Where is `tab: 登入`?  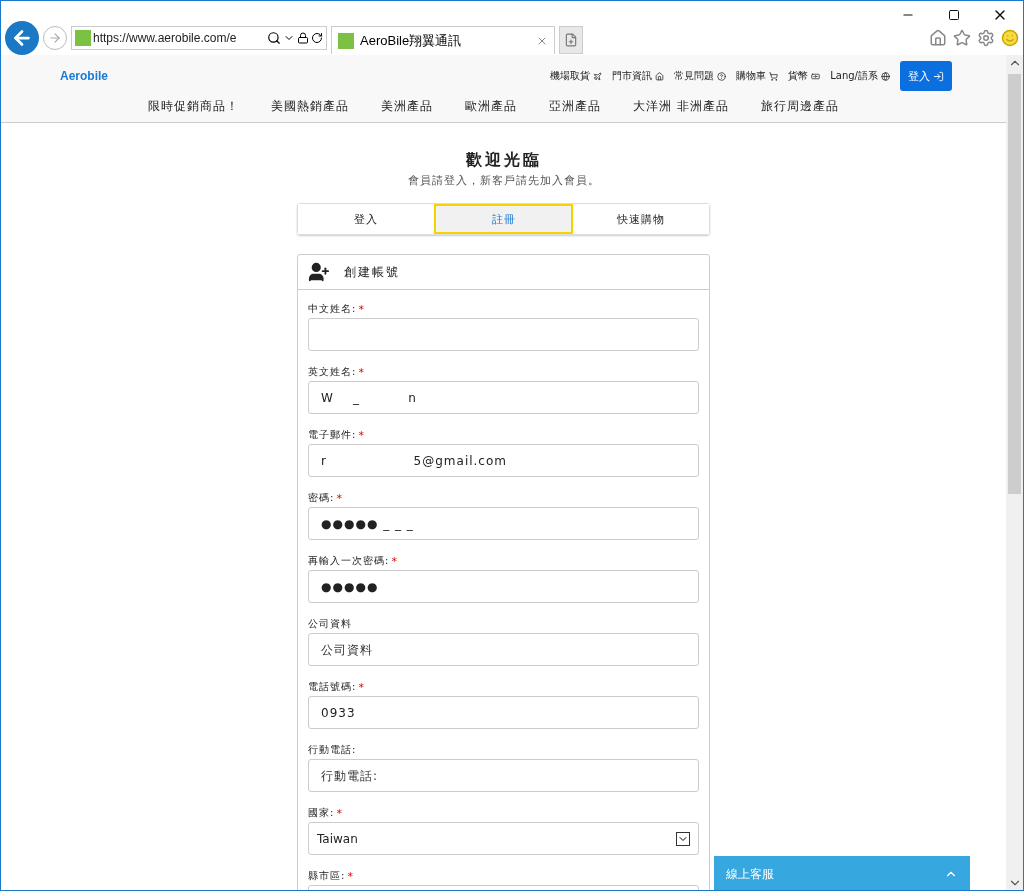 tab: 登入 is located at coordinates (366, 219).